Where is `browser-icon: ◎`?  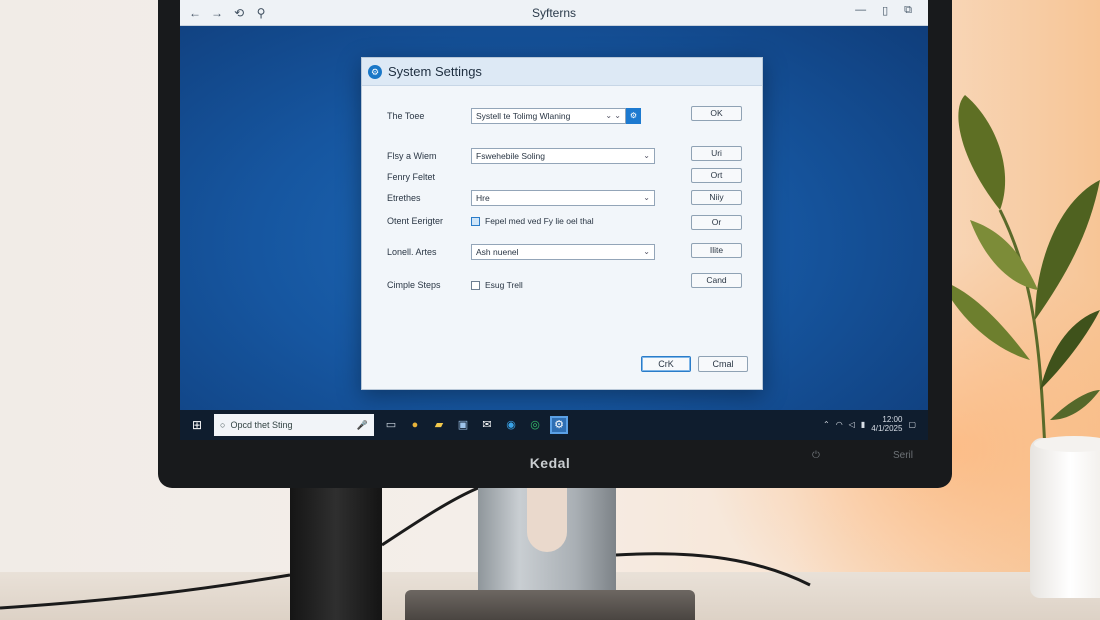 browser-icon: ◎ is located at coordinates (535, 425).